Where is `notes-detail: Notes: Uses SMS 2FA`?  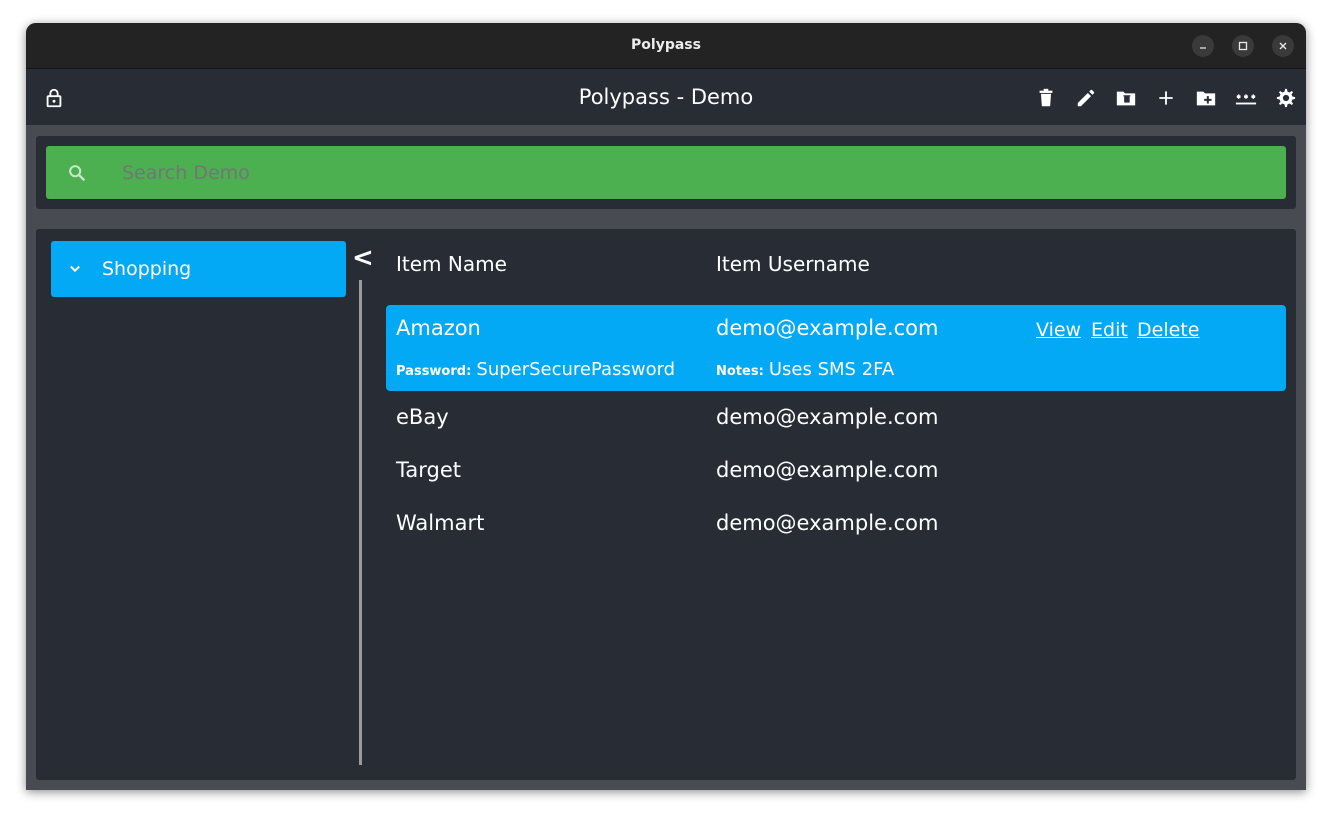
notes-detail: Notes: Uses SMS 2FA is located at coordinates (805, 369).